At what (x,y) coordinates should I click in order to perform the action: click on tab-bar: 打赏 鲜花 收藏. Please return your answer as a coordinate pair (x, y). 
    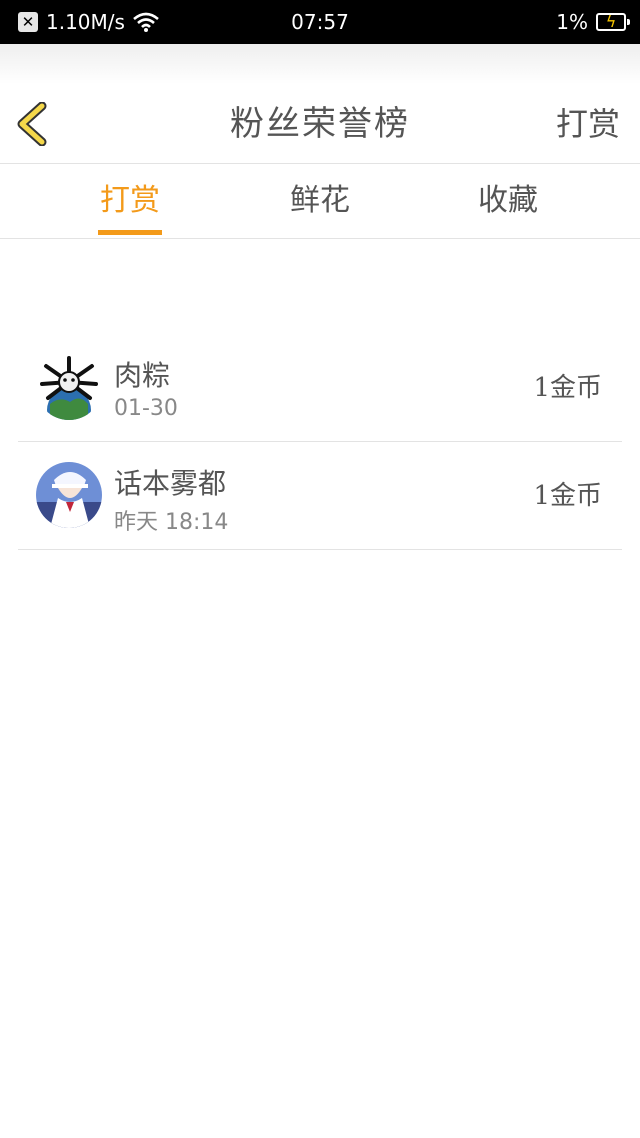
    Looking at the image, I should click on (320, 202).